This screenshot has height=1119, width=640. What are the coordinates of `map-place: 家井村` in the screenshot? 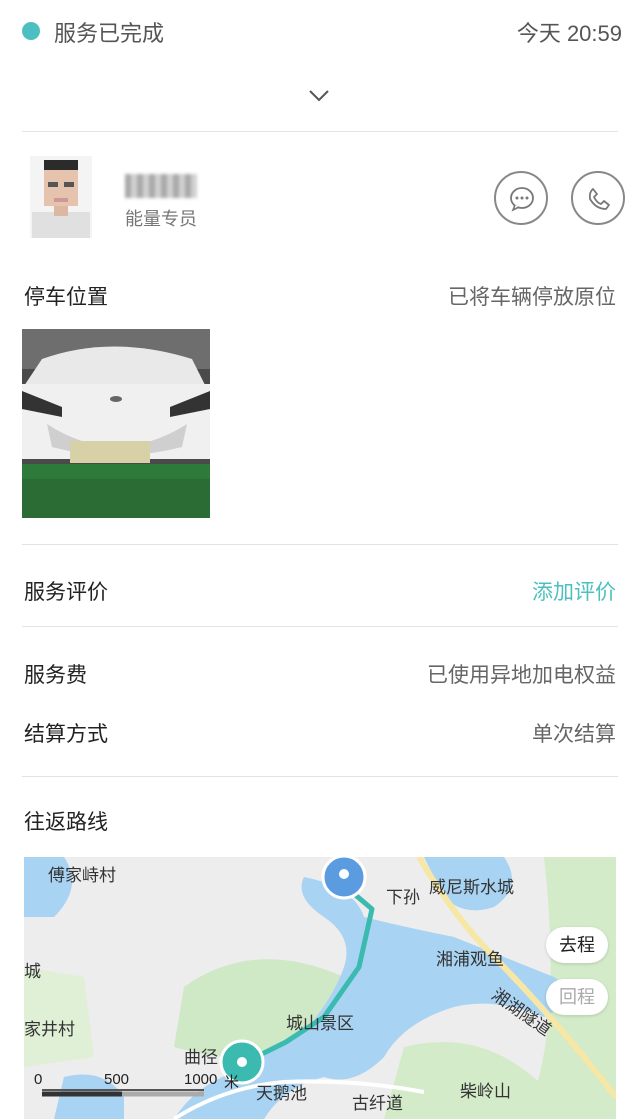 It's located at (49, 1029).